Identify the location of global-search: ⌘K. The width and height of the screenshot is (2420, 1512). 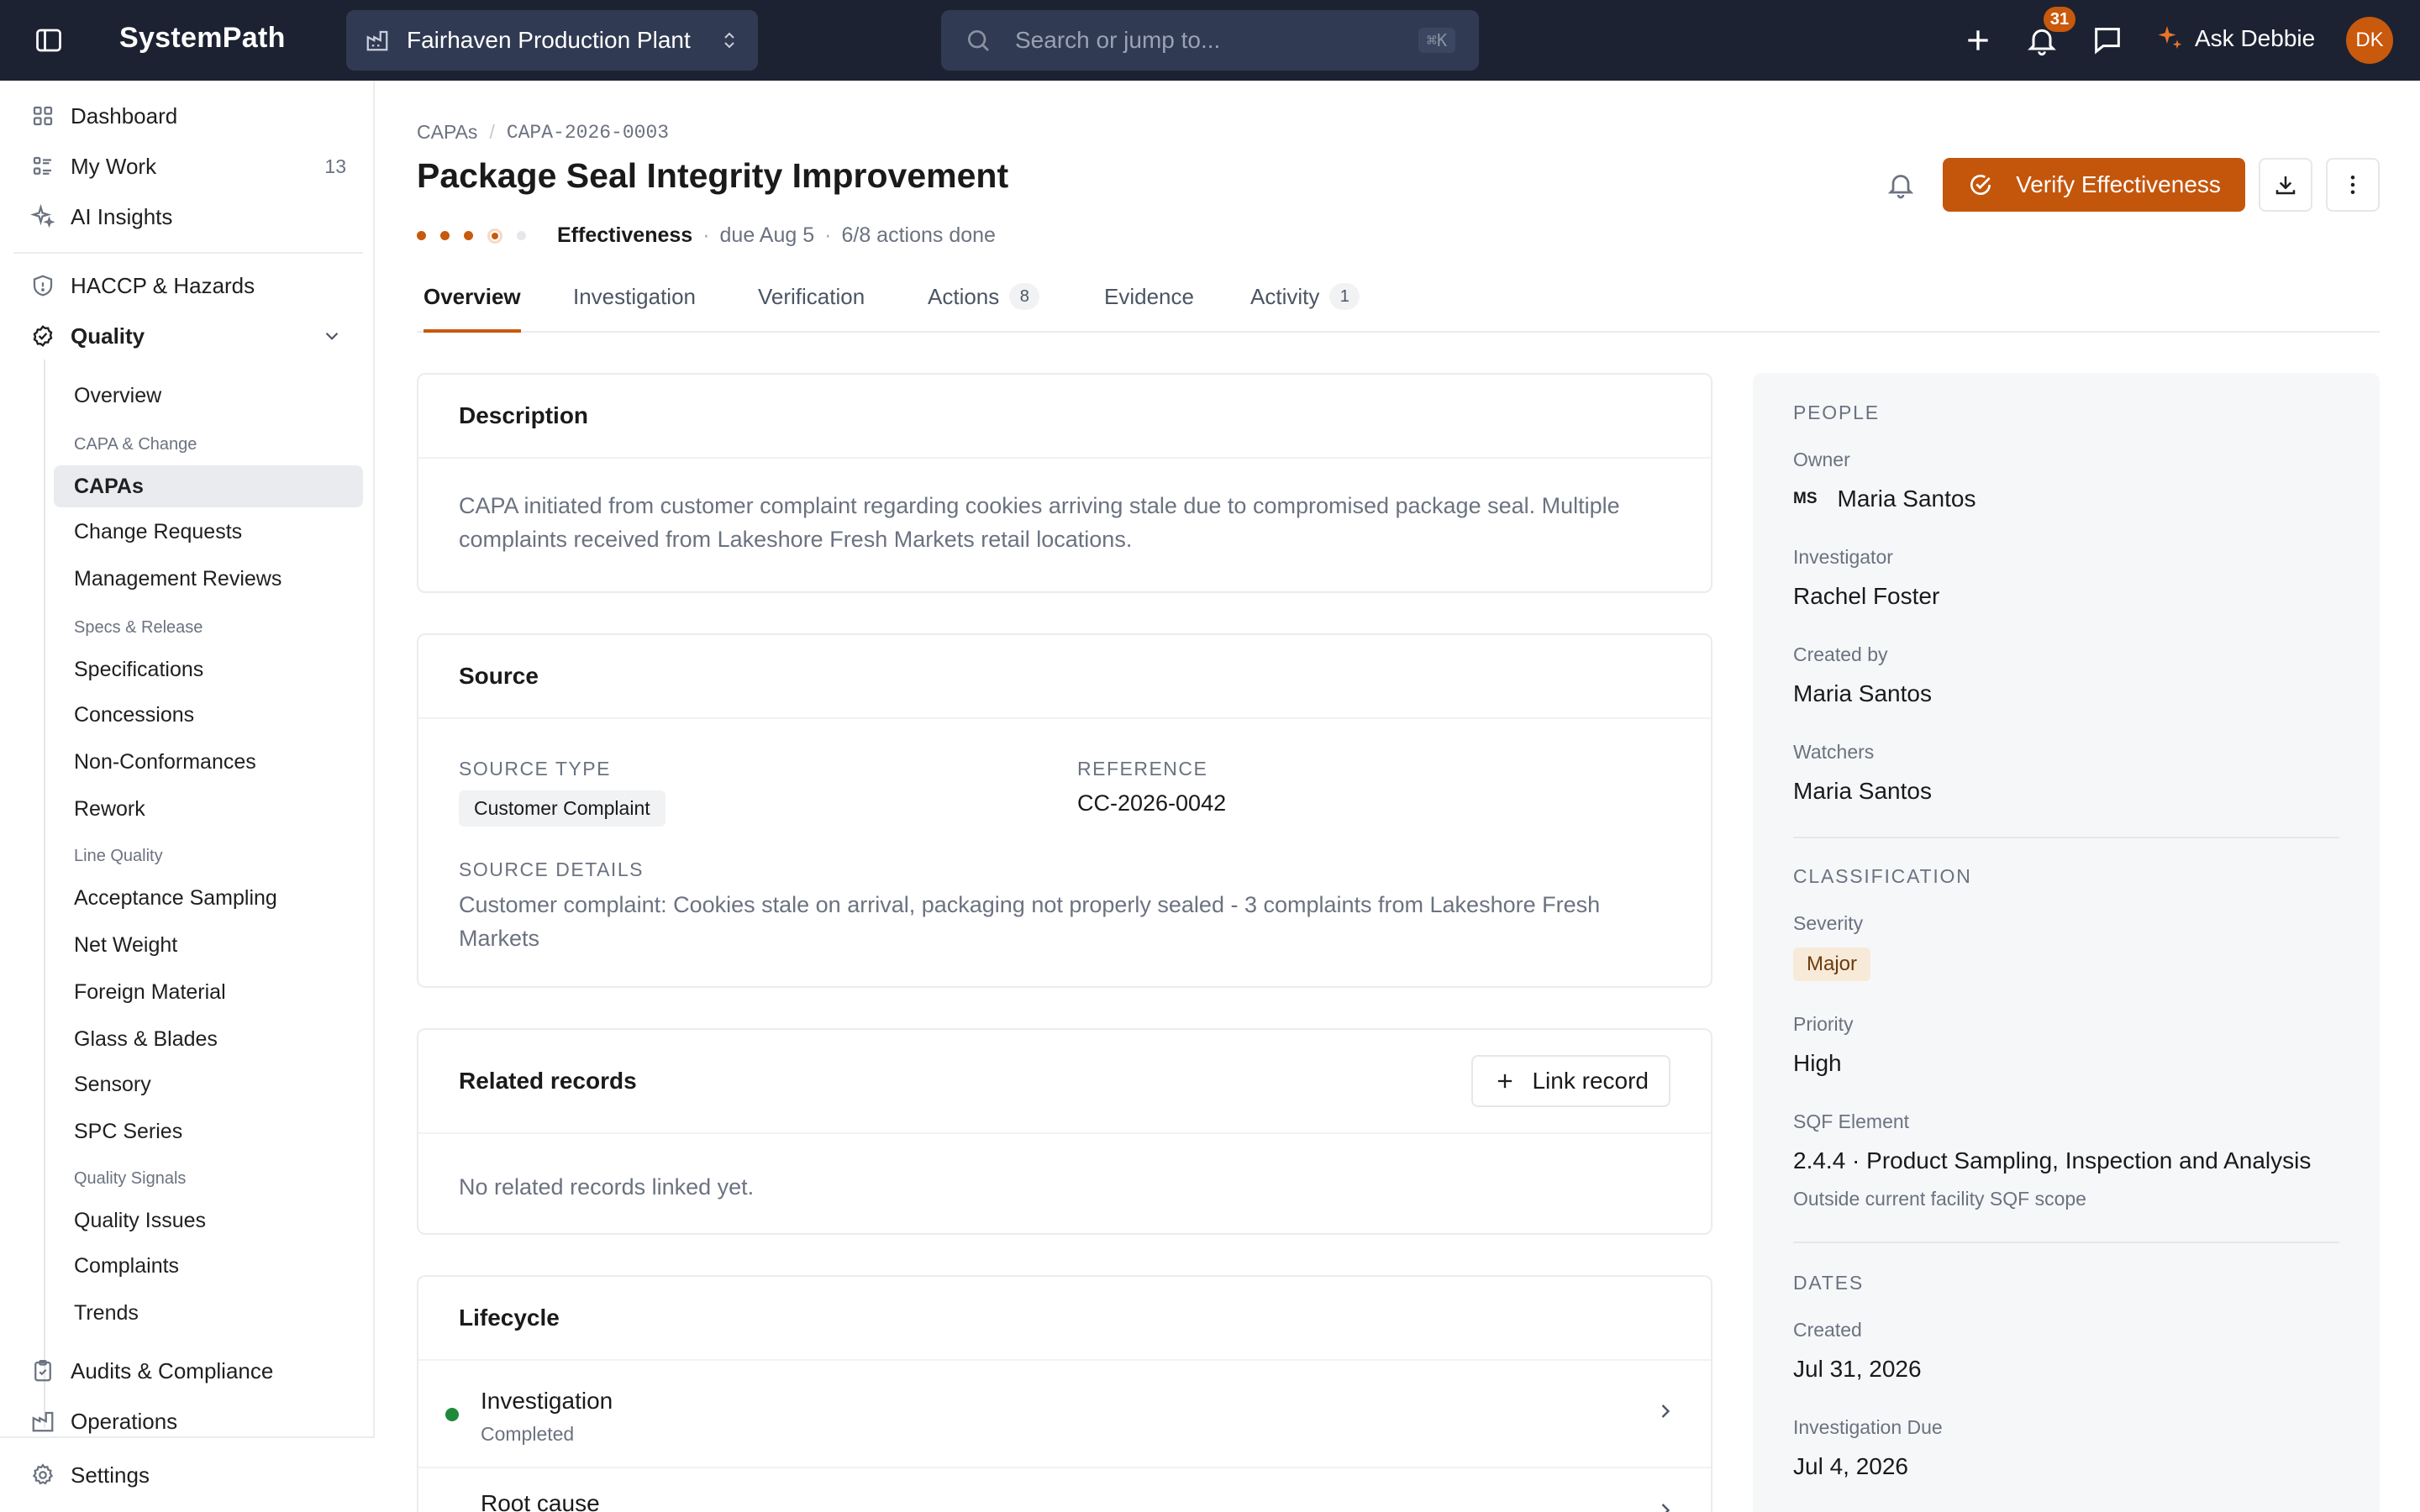
(1210, 40).